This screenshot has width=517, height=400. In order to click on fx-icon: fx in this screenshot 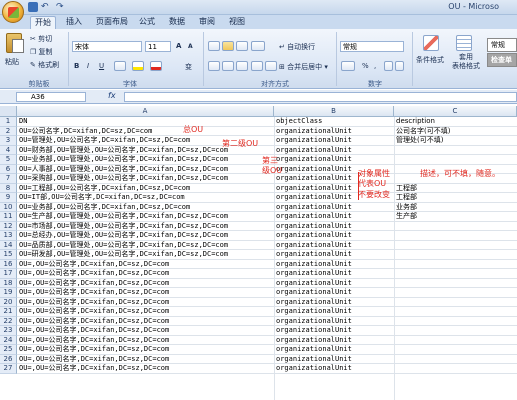, I will do `click(112, 95)`.